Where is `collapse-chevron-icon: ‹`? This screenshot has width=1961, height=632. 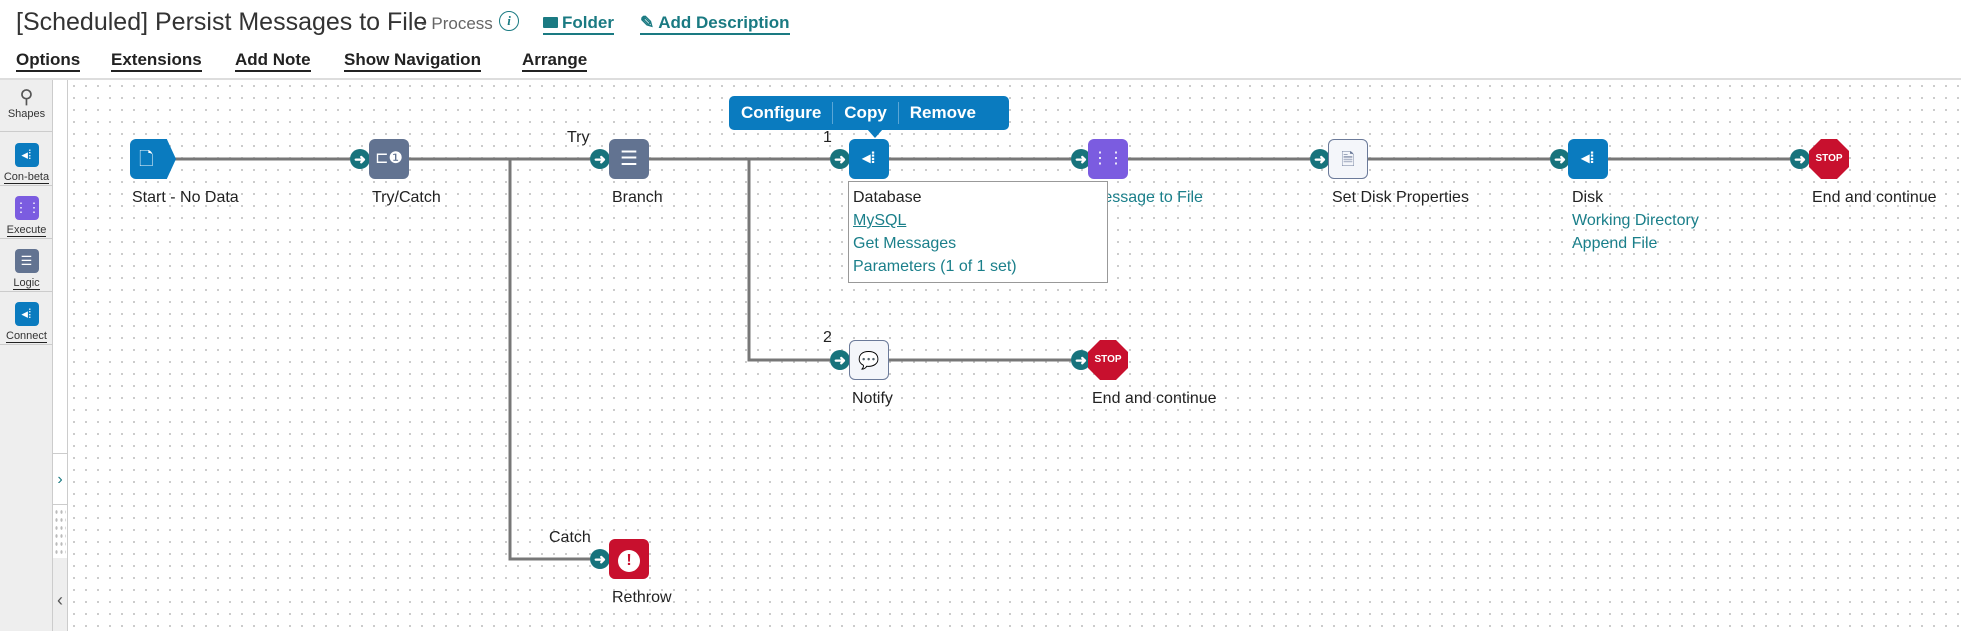
collapse-chevron-icon: ‹ is located at coordinates (60, 594).